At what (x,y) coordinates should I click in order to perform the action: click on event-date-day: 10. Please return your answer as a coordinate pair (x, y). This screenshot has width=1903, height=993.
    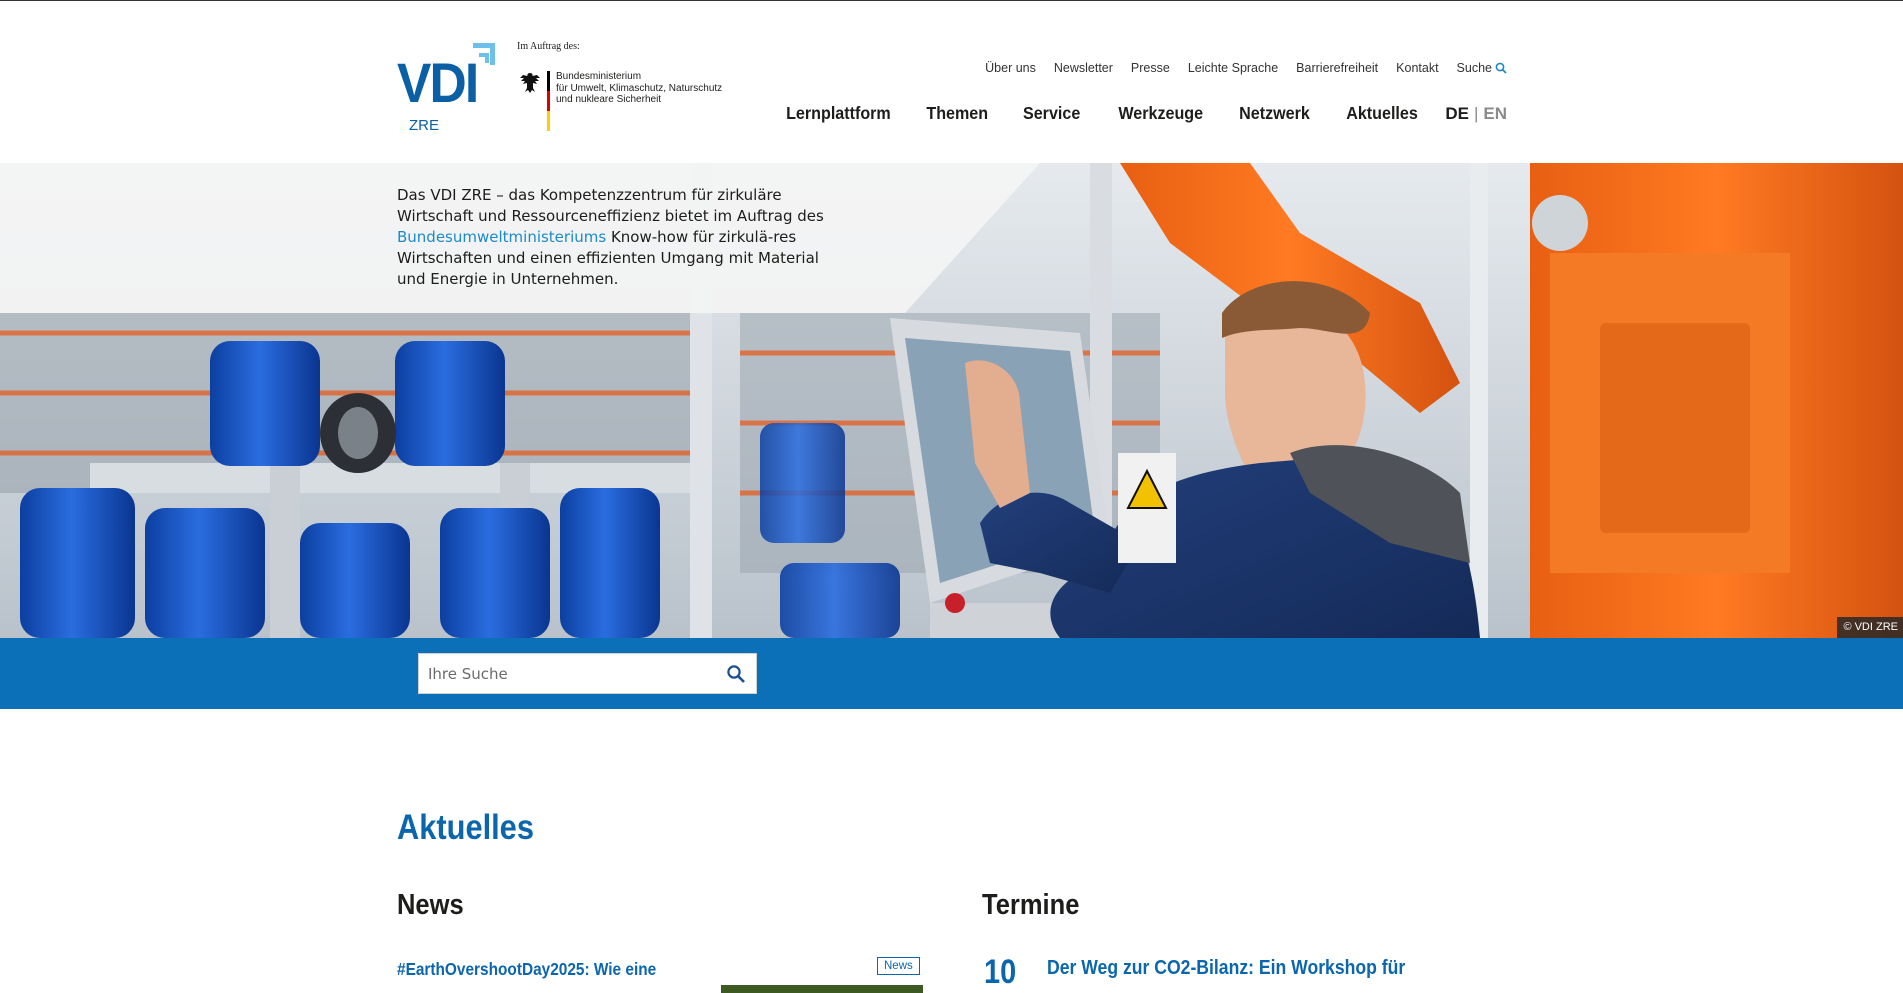
    Looking at the image, I should click on (1000, 972).